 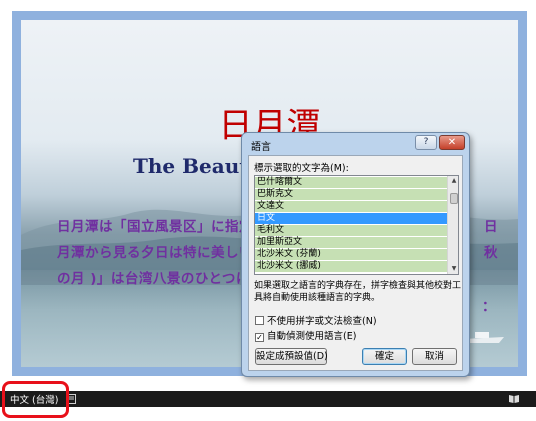 I want to click on no-proofing-label: 不使用拼字或文法檢查(N), so click(x=322, y=321).